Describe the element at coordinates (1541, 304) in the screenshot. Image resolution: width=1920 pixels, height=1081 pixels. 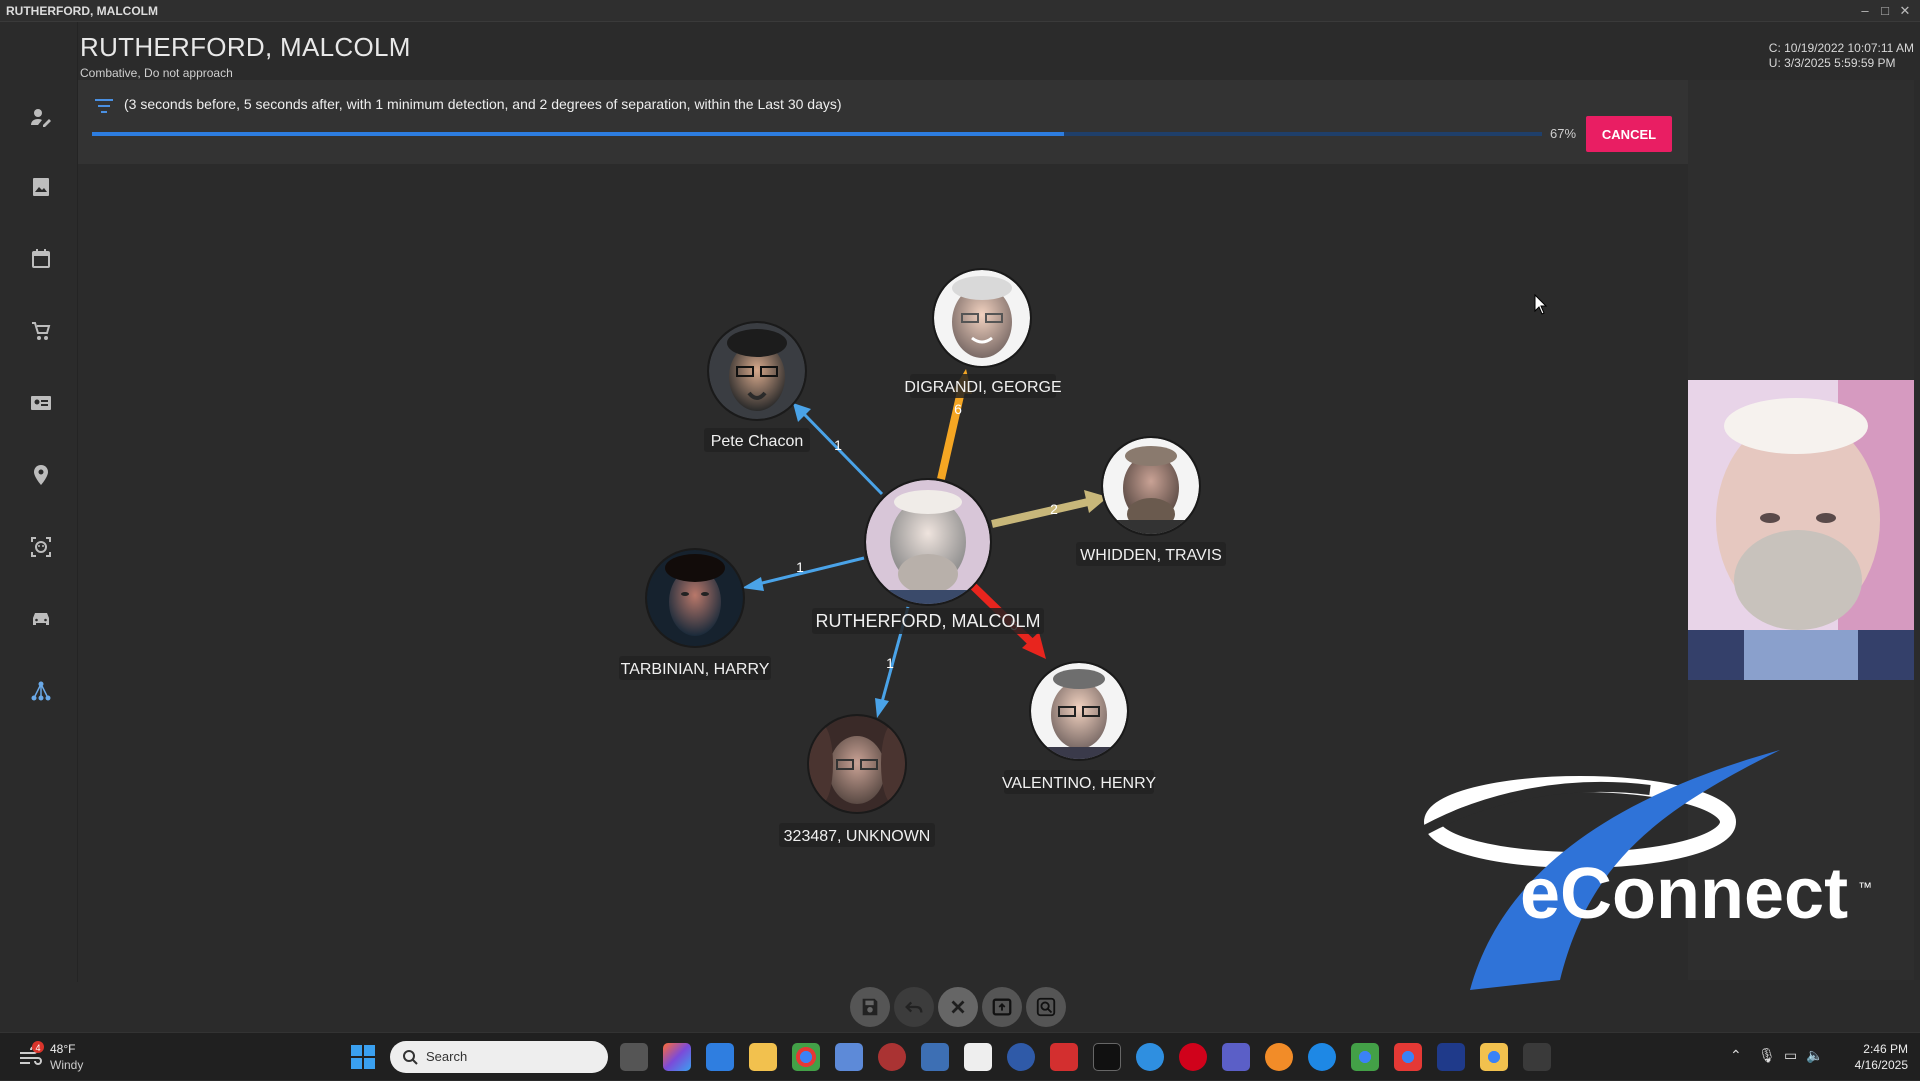
I see `mouse-cursor-icon` at that location.